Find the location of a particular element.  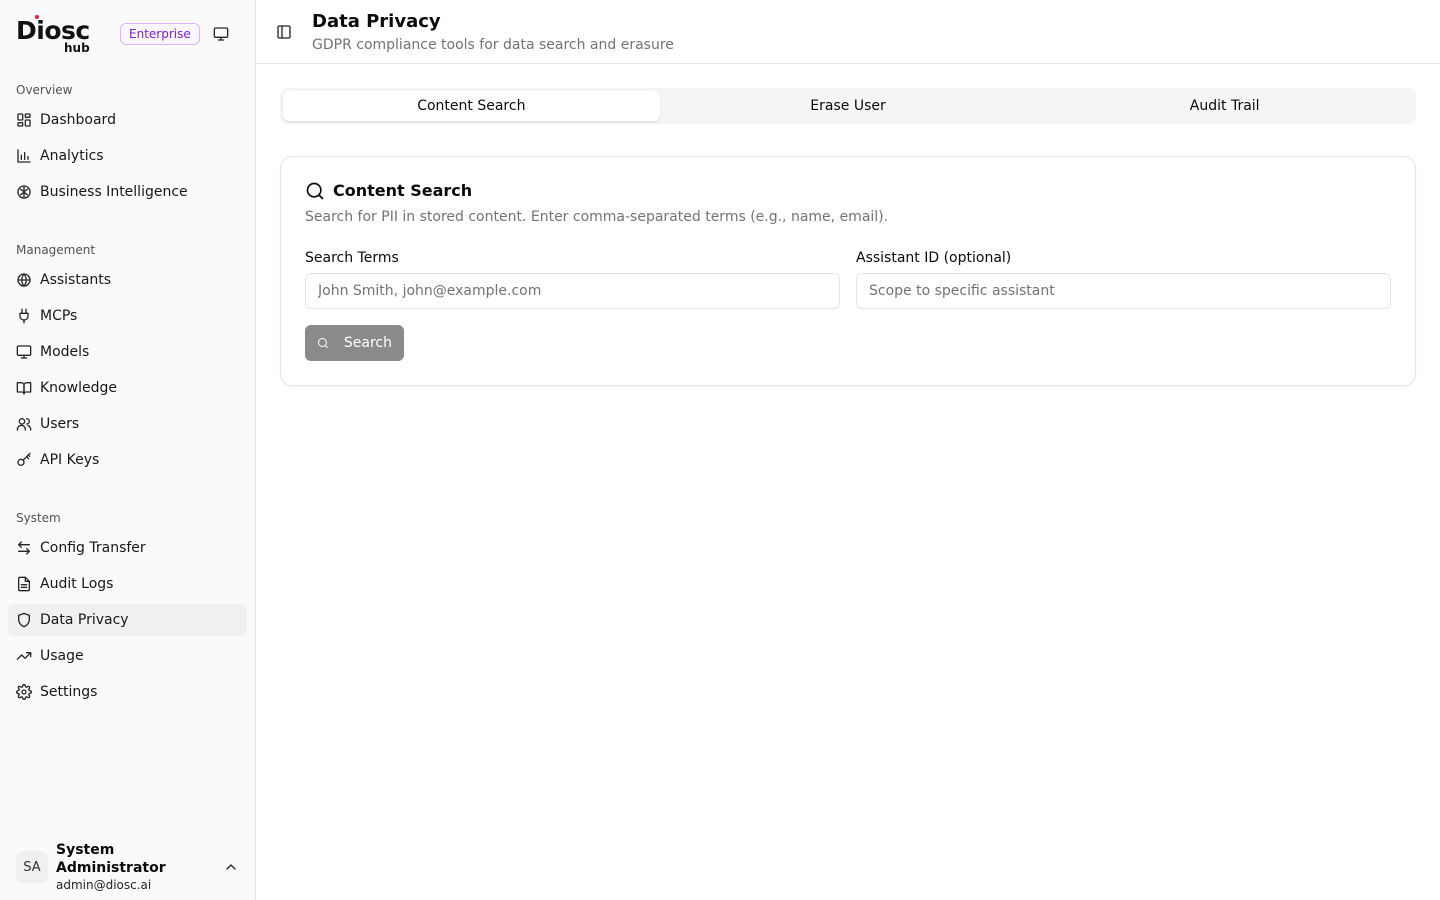

file-icon is located at coordinates (24, 584).